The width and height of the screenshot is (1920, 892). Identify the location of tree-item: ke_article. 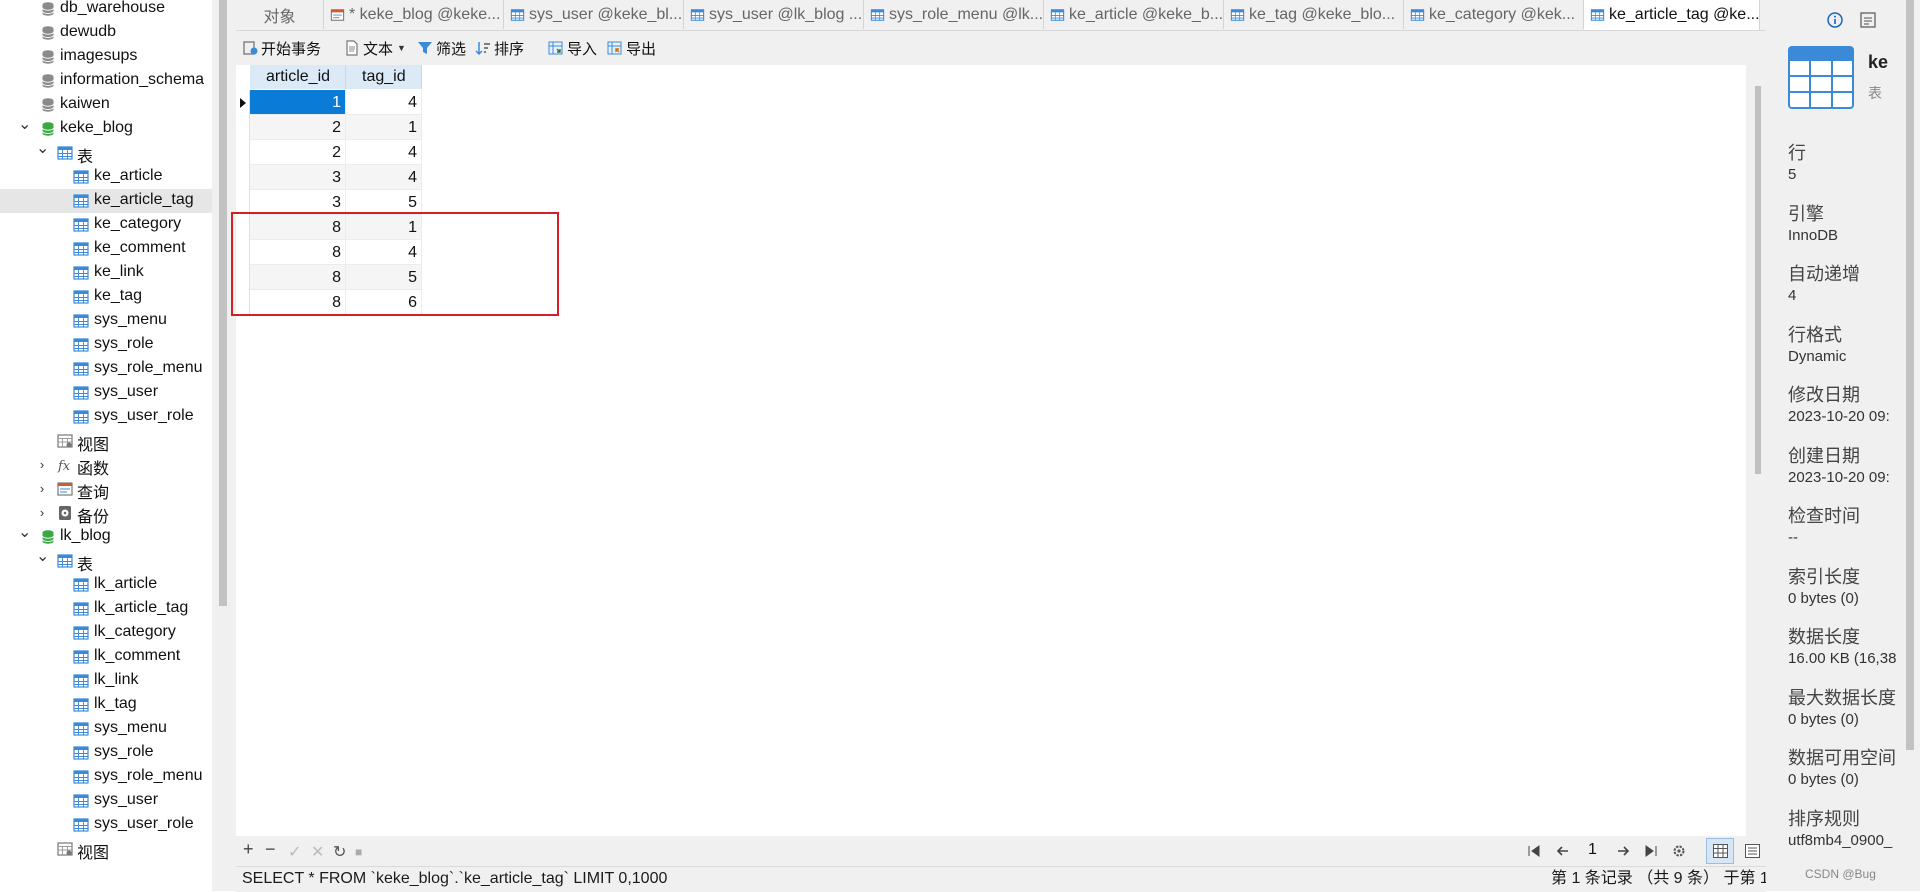
(106, 177).